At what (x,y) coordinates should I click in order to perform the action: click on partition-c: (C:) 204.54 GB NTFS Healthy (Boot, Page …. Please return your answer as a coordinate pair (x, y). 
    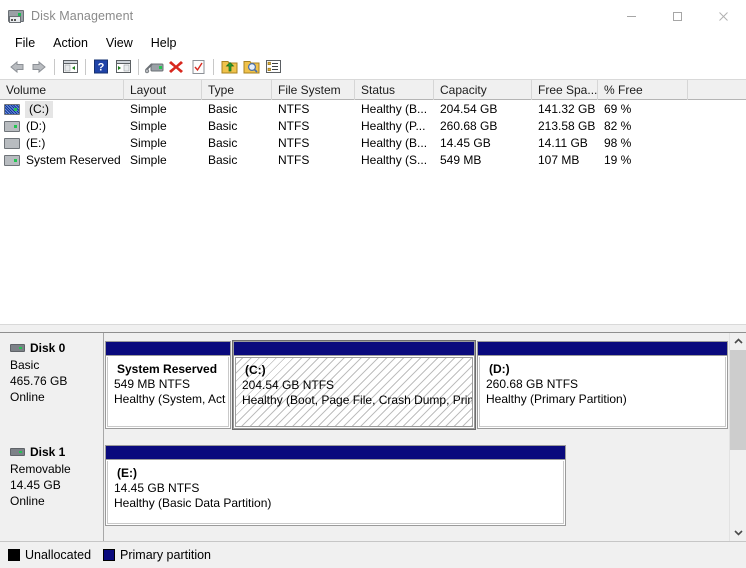
    Looking at the image, I should click on (354, 385).